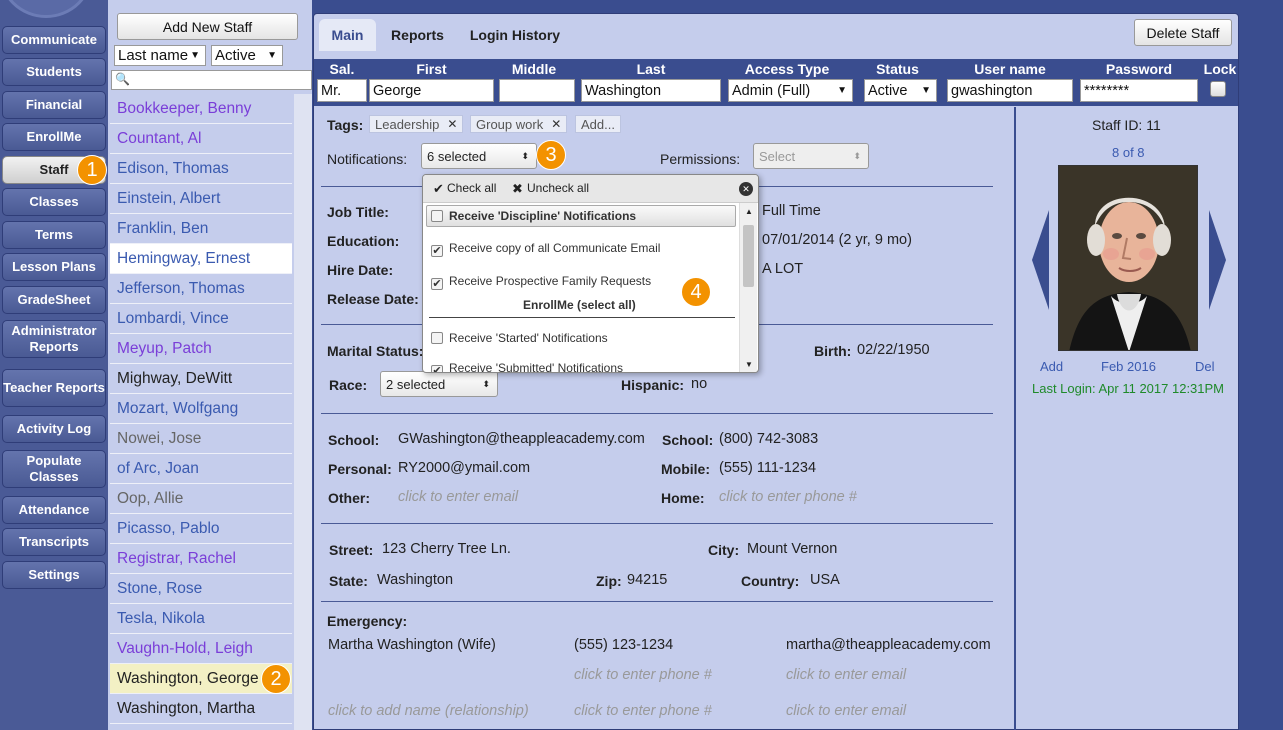 Image resolution: width=1283 pixels, height=730 pixels. What do you see at coordinates (201, 259) in the screenshot?
I see `staff-list-item: Hemingway, Ernest` at bounding box center [201, 259].